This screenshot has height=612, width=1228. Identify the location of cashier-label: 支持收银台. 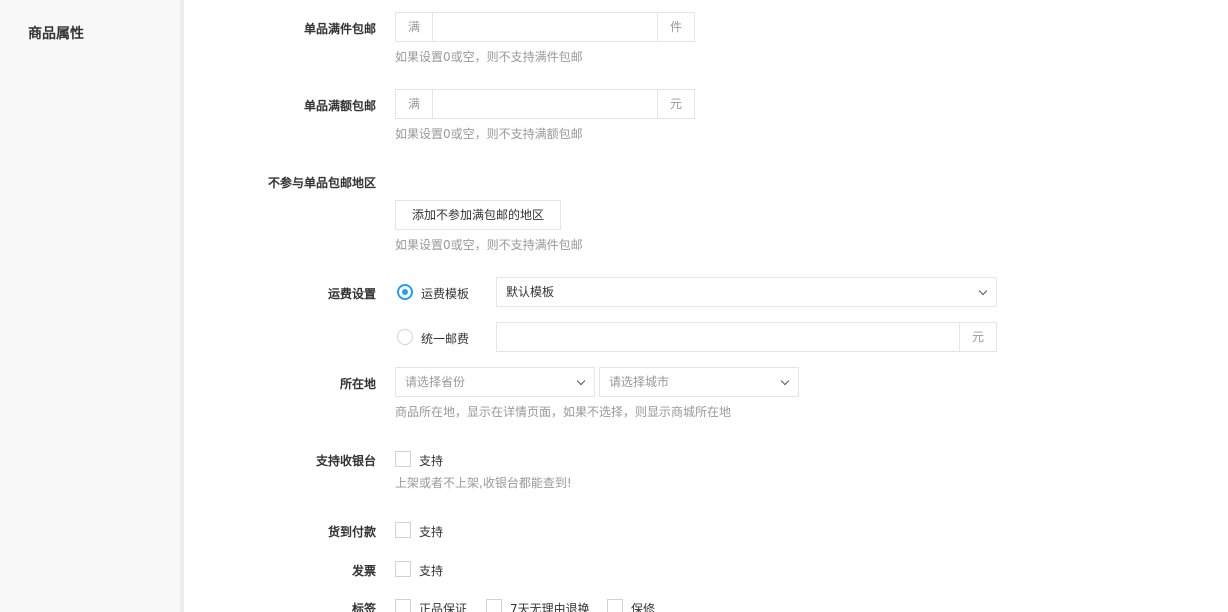
(345, 461).